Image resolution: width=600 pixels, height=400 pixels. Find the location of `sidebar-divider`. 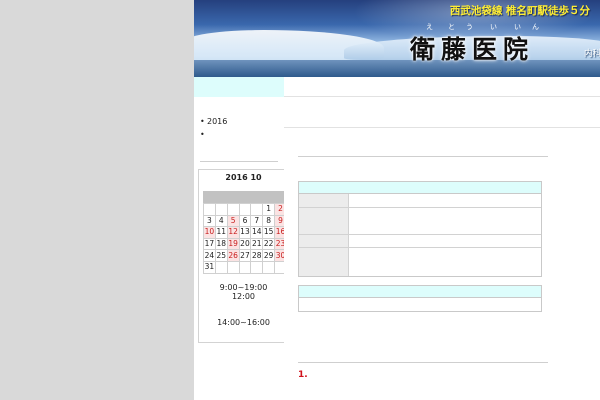

sidebar-divider is located at coordinates (239, 161).